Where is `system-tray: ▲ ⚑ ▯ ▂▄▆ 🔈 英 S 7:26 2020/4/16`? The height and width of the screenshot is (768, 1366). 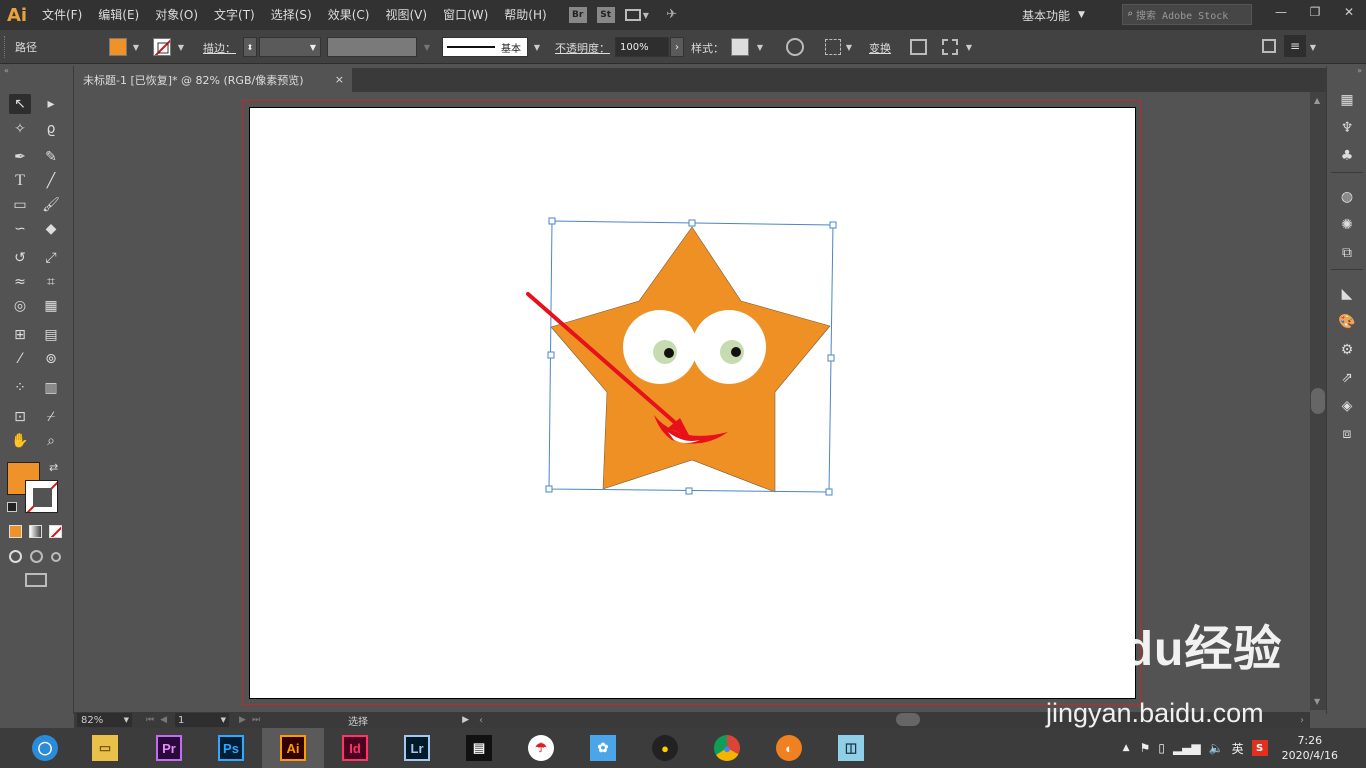 system-tray: ▲ ⚑ ▯ ▂▄▆ 🔈 英 S 7:26 2020/4/16 is located at coordinates (1244, 748).